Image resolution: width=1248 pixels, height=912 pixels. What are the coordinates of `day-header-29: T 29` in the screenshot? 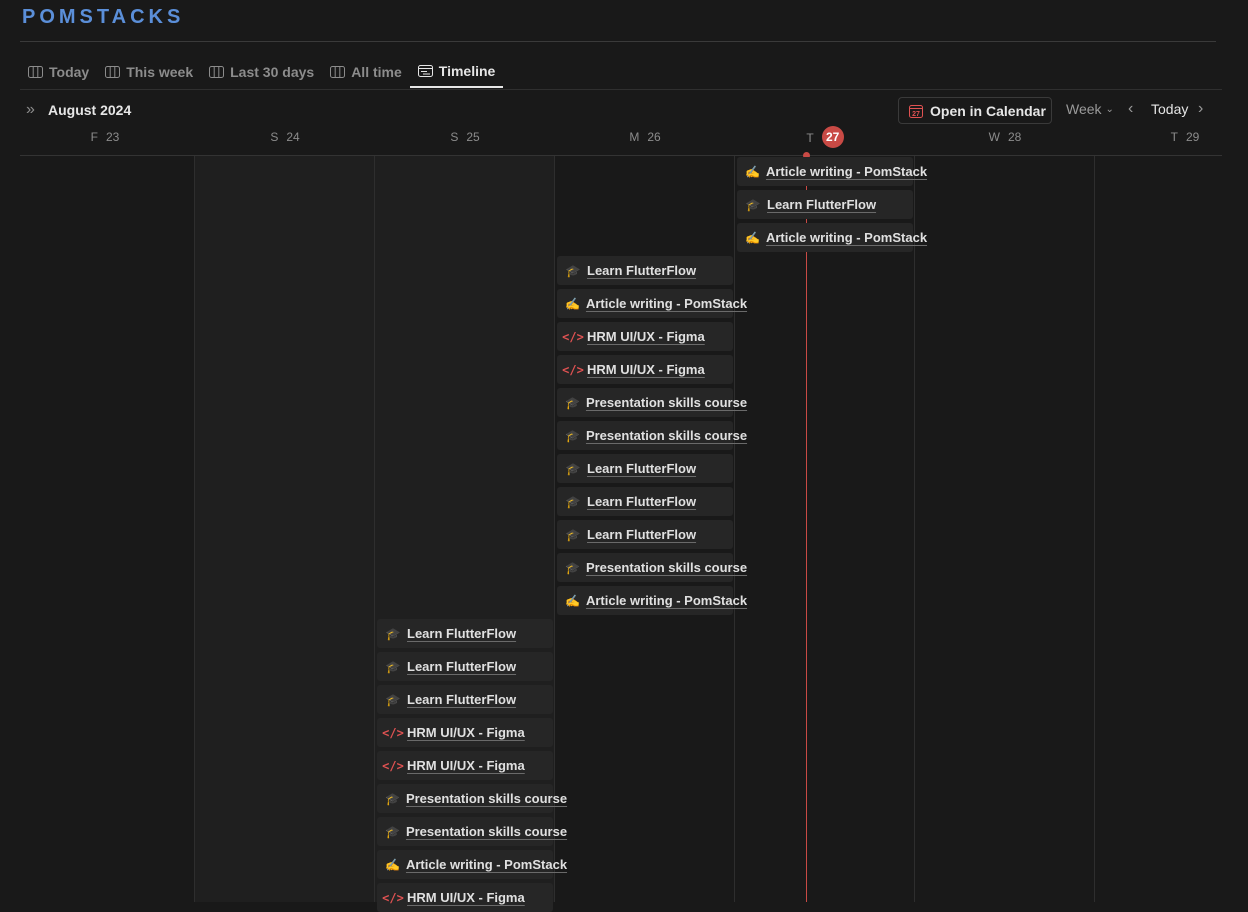 It's located at (1185, 137).